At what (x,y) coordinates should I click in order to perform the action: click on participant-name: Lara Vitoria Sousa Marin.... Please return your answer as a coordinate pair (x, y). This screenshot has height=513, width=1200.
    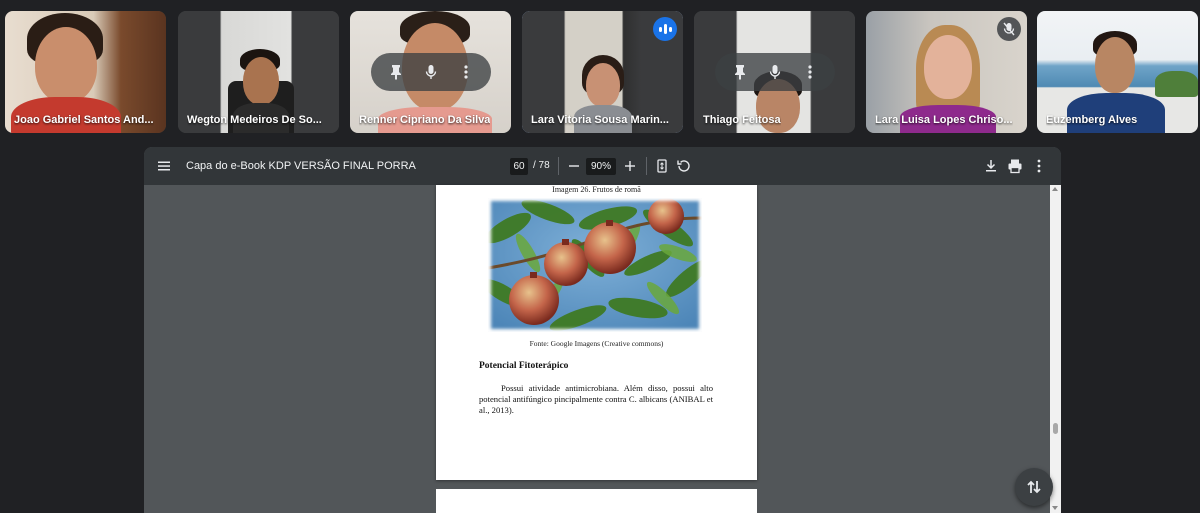
    Looking at the image, I should click on (600, 120).